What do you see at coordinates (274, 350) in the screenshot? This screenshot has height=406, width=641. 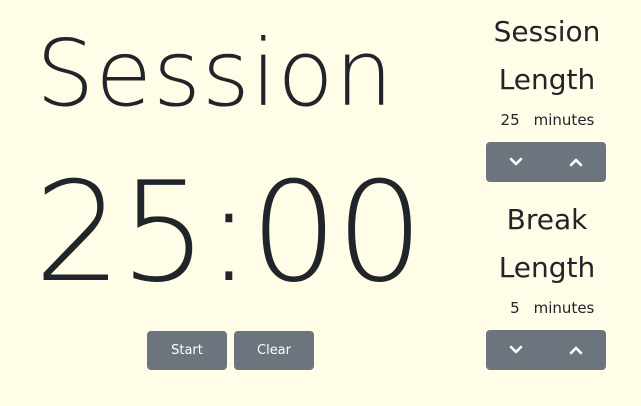 I see `clear-button: Clear` at bounding box center [274, 350].